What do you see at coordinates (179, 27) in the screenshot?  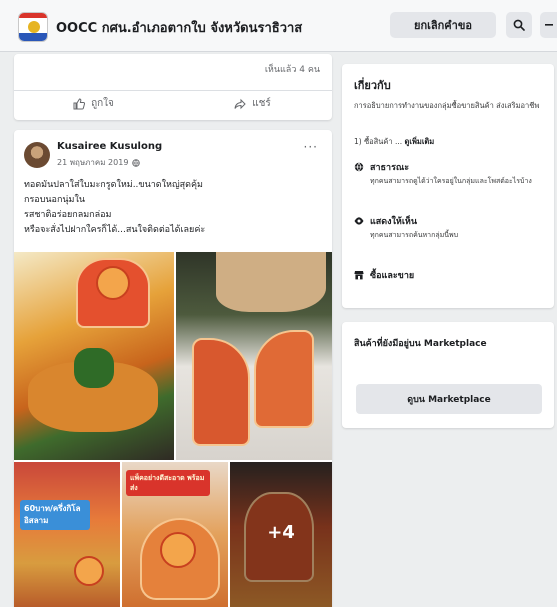 I see `group-title: OOCC กศน.อำเภอตากใบ จังหวัดนราธิวาส` at bounding box center [179, 27].